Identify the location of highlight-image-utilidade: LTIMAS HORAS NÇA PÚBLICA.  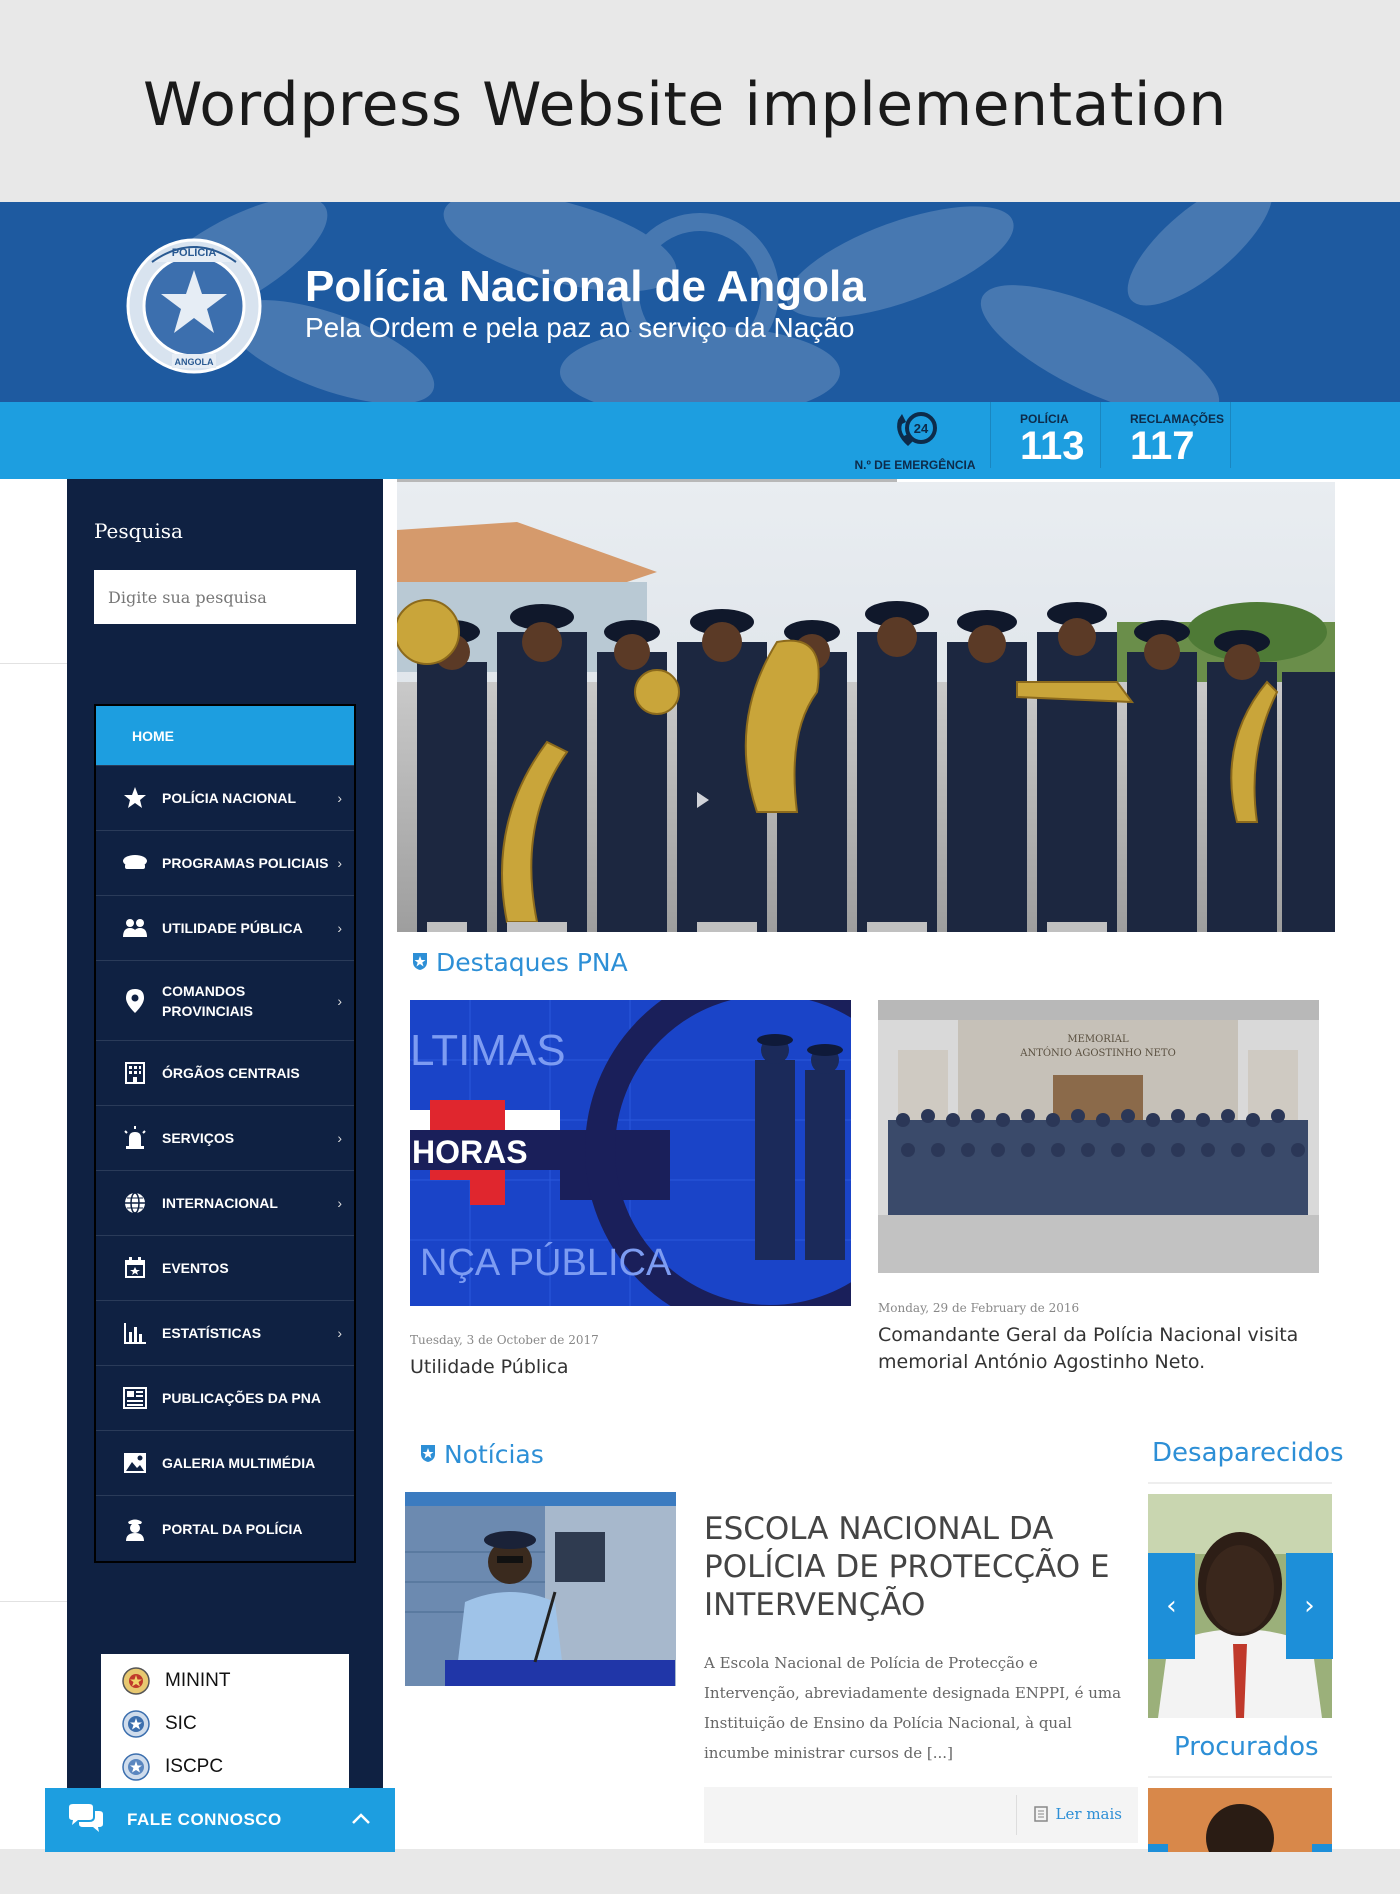
(630, 1153).